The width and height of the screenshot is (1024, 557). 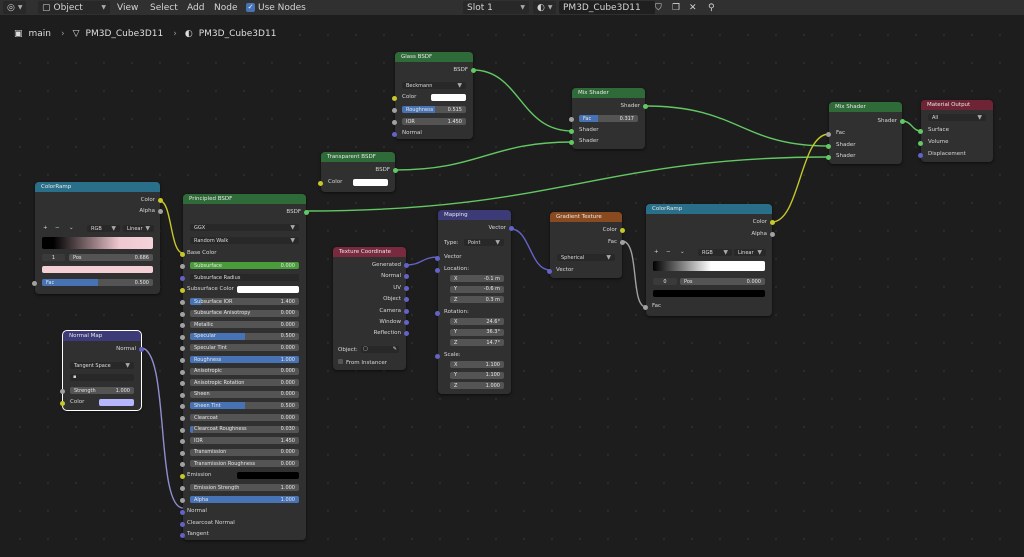 I want to click on chevron-down-icon: ⌄, so click(x=682, y=252).